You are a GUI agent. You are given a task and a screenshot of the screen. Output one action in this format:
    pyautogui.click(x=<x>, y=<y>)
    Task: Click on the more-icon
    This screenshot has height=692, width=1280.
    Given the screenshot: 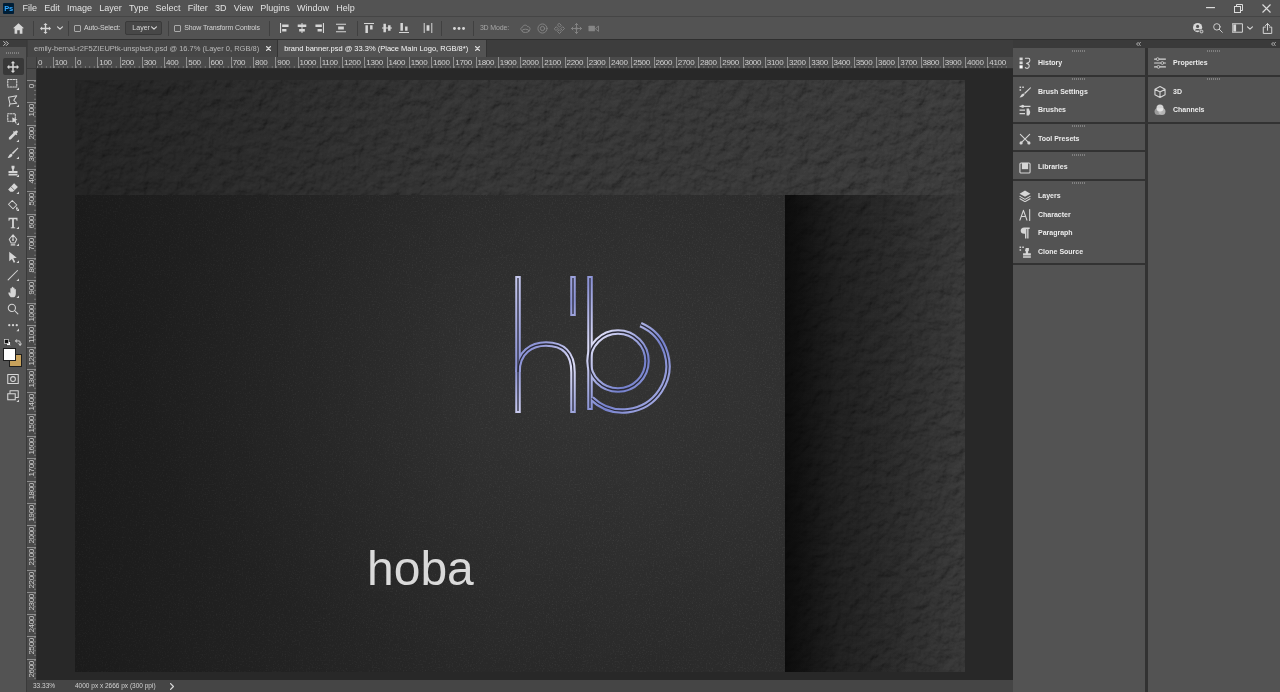 What is the action you would take?
    pyautogui.click(x=458, y=28)
    